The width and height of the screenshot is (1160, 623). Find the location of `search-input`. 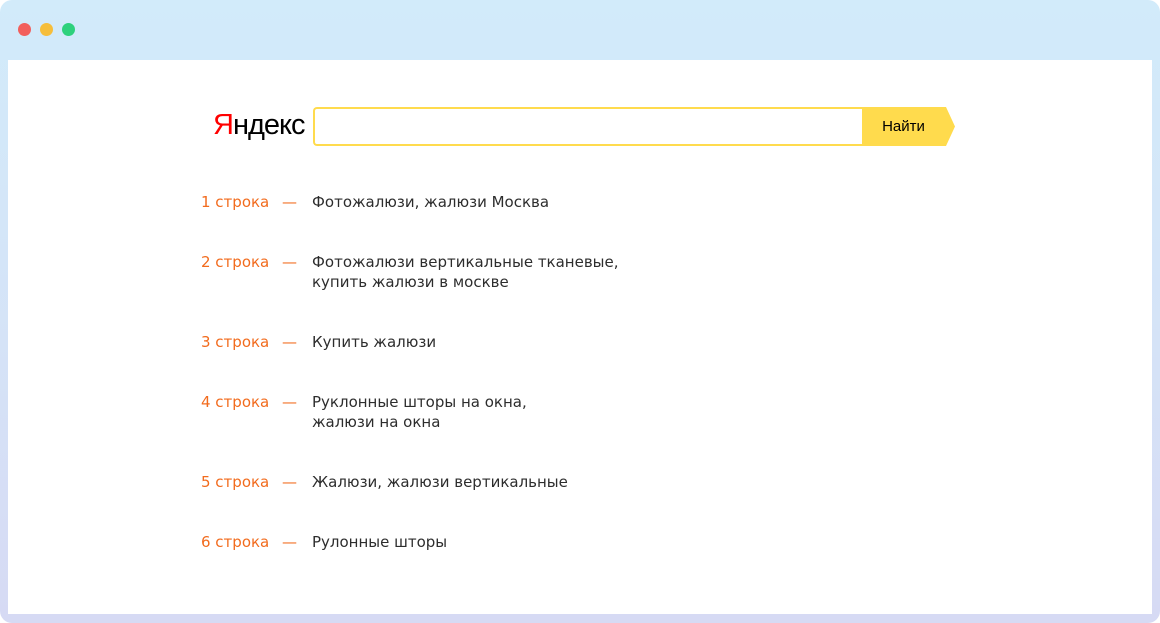

search-input is located at coordinates (587, 126).